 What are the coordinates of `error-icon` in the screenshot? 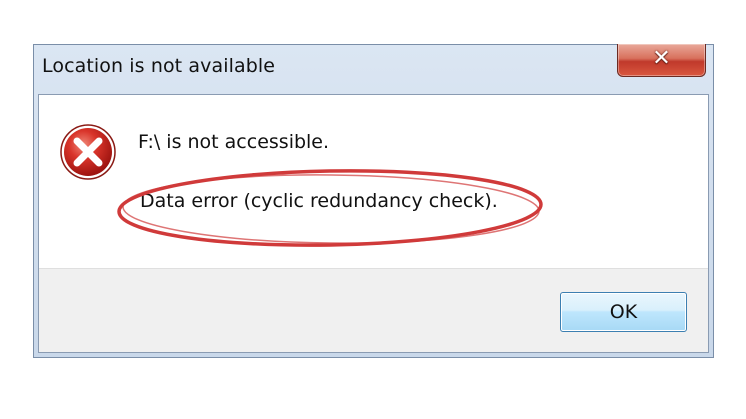 It's located at (88, 152).